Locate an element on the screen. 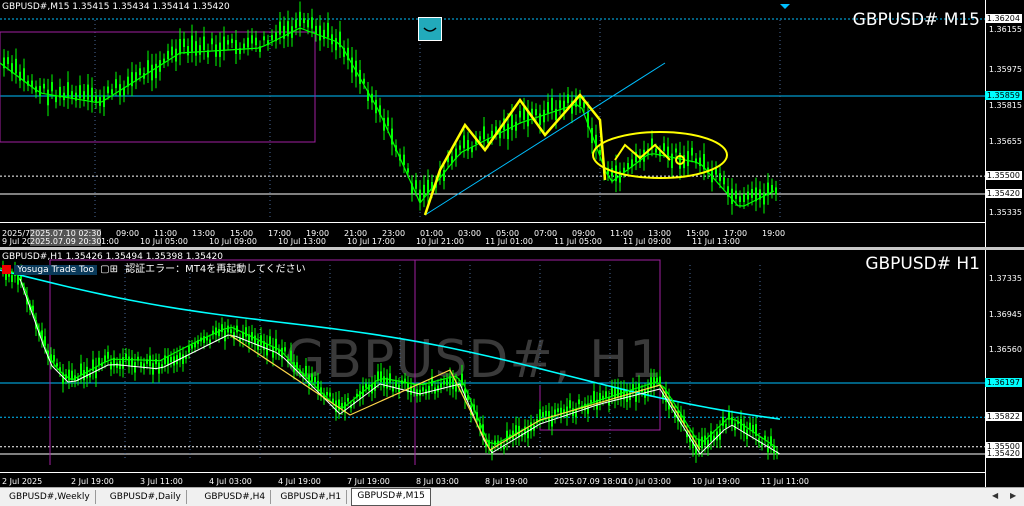  shift-marker-icon is located at coordinates (785, 6).